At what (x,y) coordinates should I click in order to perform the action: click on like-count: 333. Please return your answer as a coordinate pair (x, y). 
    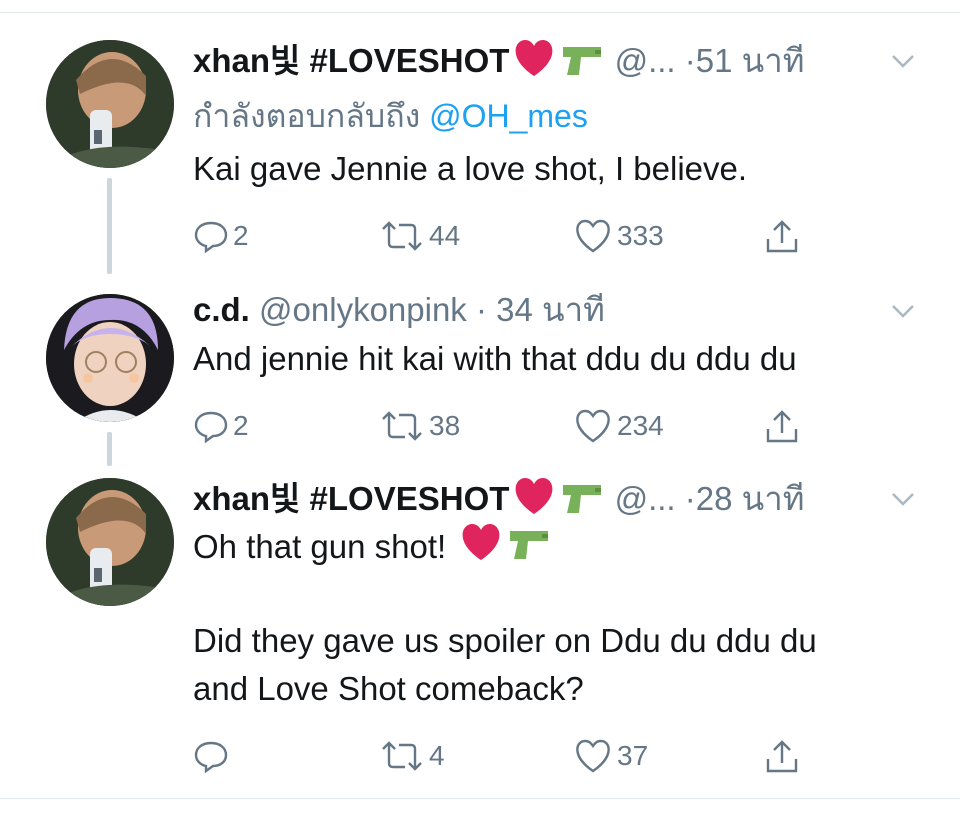
    Looking at the image, I should click on (640, 235).